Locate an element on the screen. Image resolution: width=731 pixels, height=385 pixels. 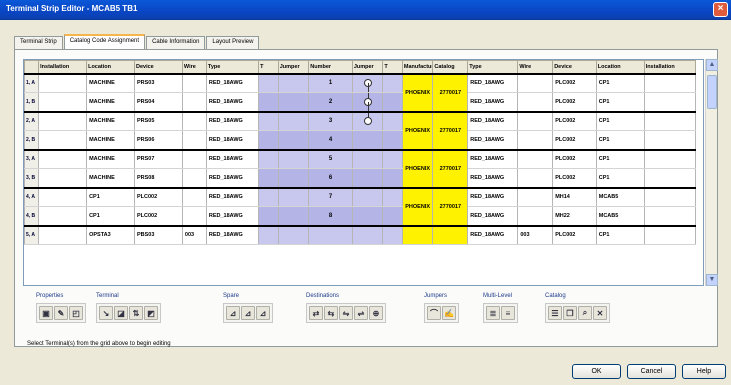
cell-device-left: PRS08 is located at coordinates (158, 178).